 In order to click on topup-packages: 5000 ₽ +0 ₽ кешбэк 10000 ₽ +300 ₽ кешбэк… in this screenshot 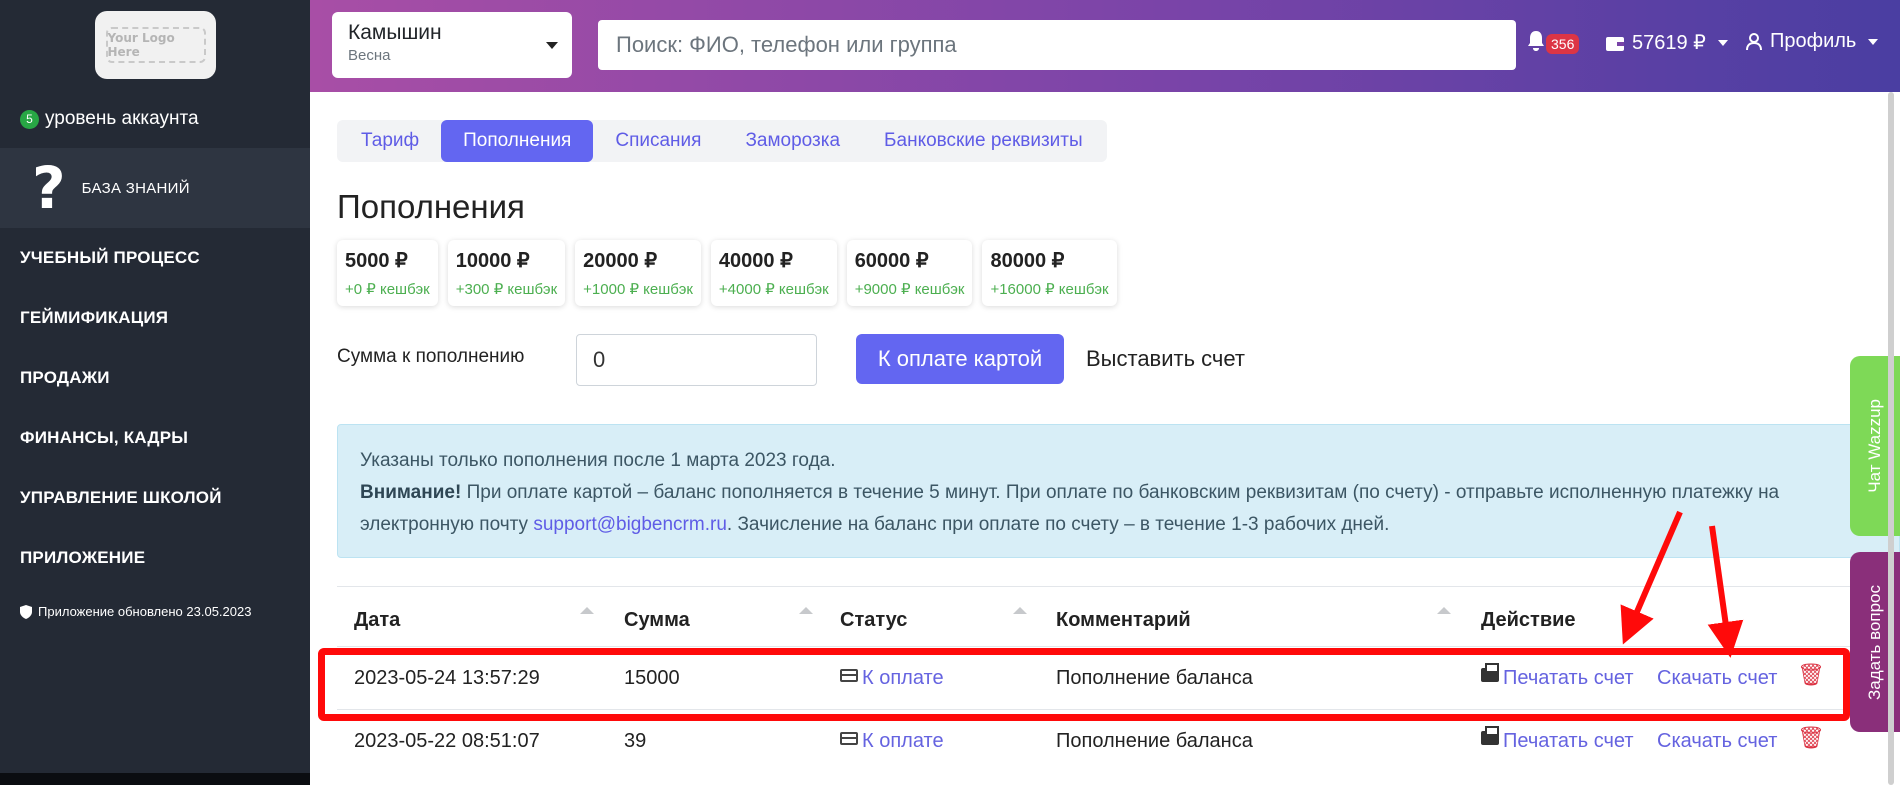, I will do `click(727, 273)`.